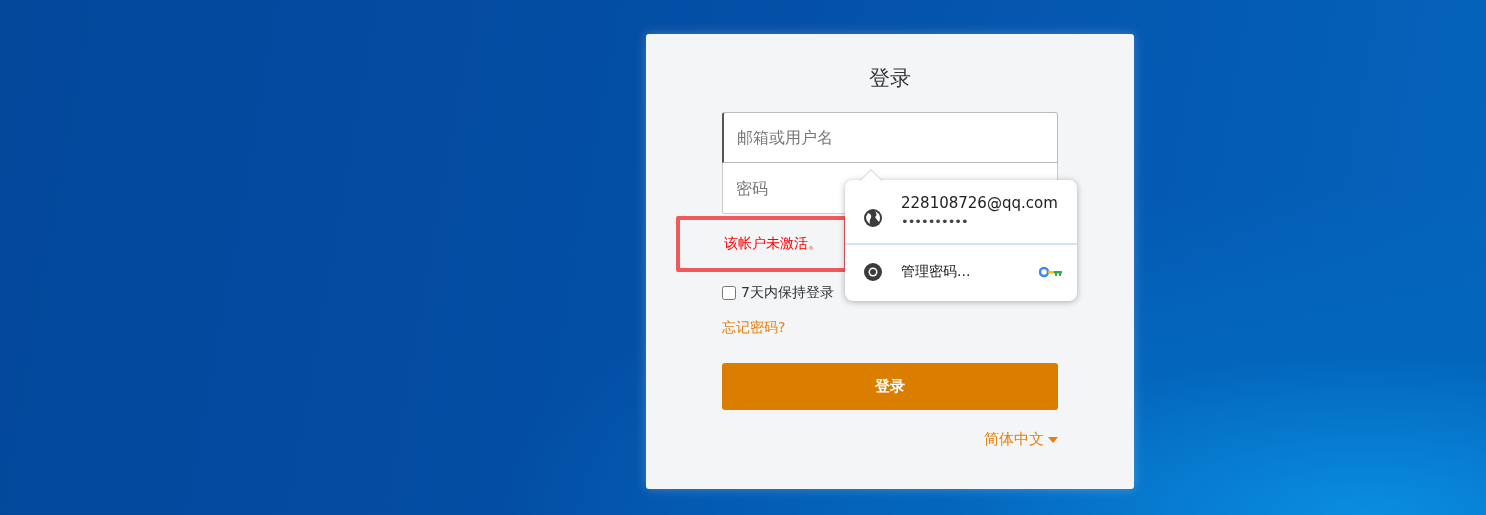 This screenshot has width=1486, height=515. What do you see at coordinates (935, 221) in the screenshot?
I see `saved-password: ••••••••••` at bounding box center [935, 221].